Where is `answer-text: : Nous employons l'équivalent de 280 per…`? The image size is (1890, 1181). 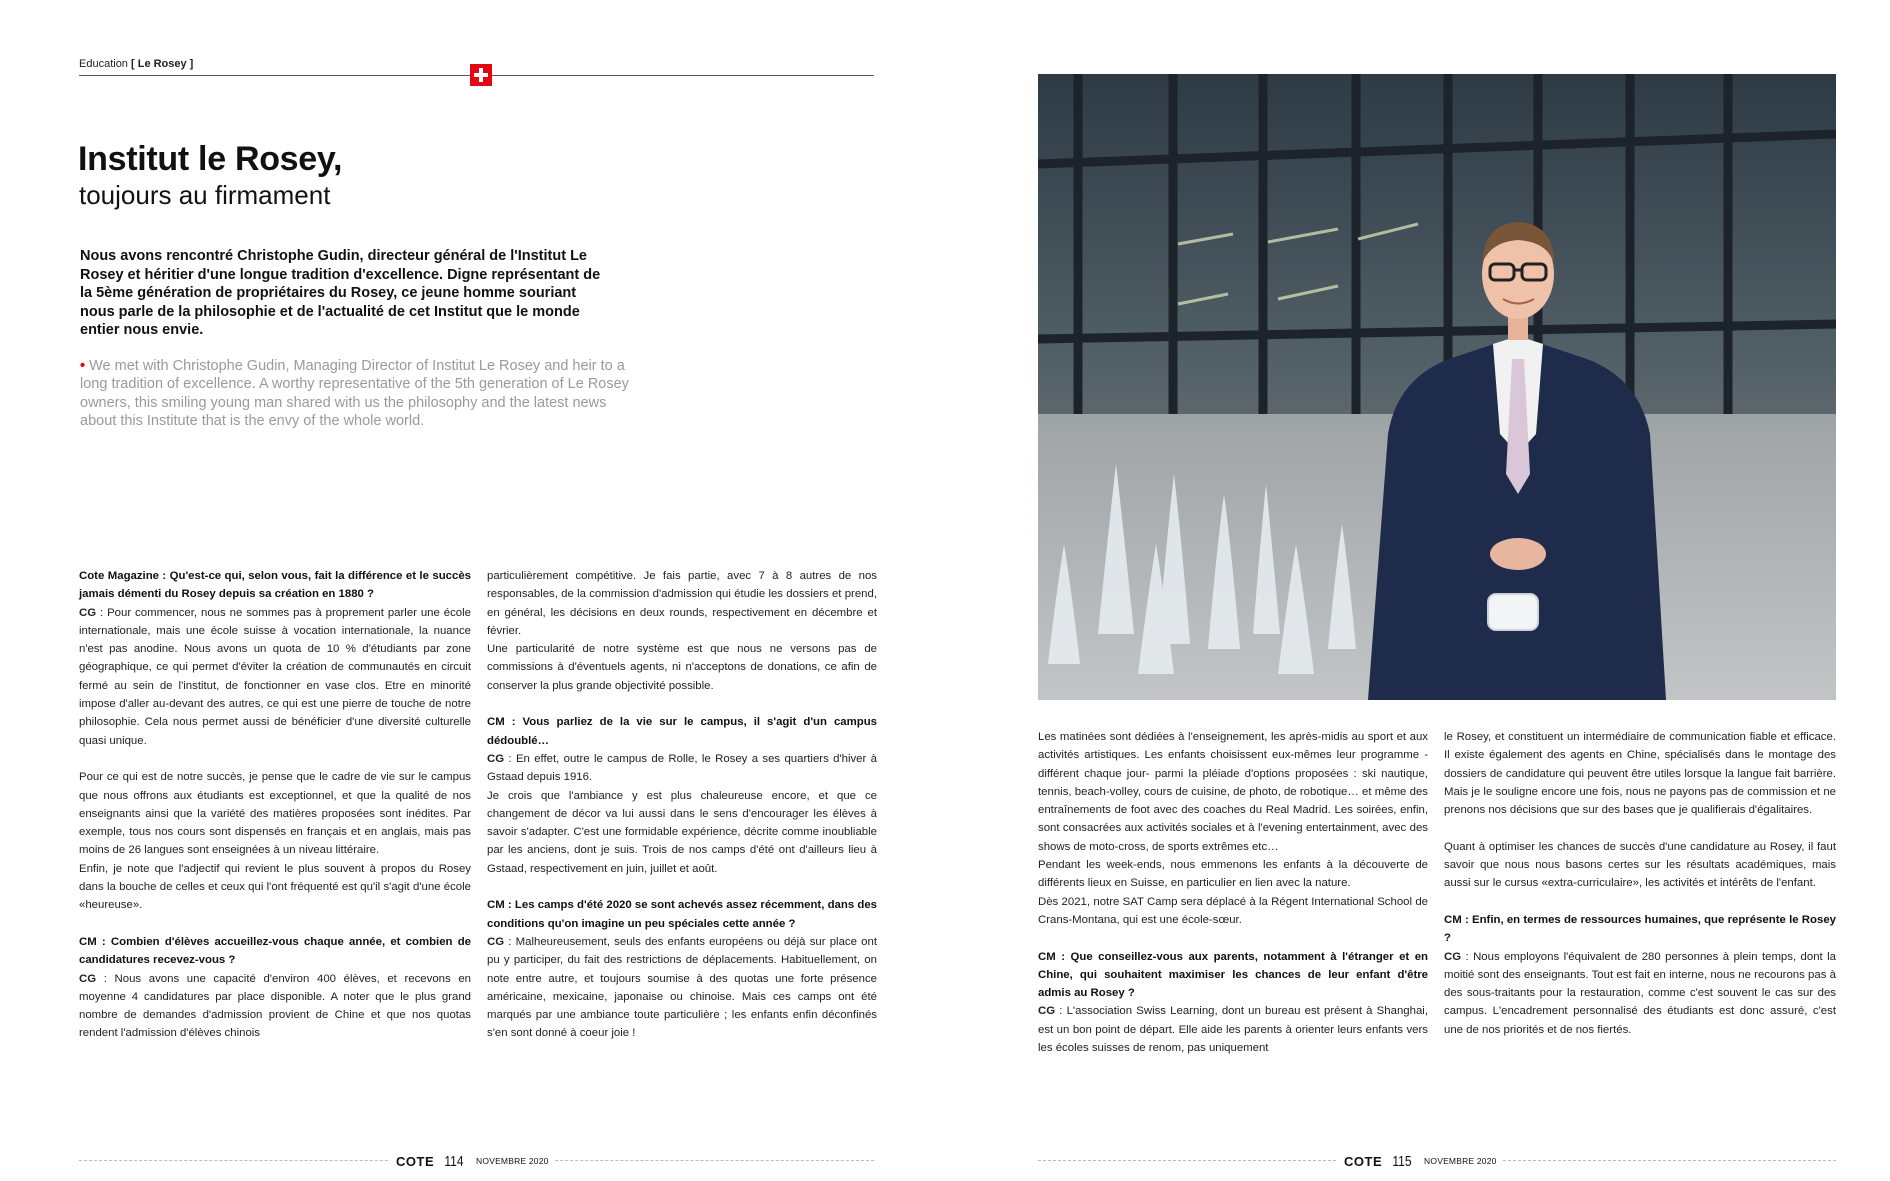
answer-text: : Nous employons l'équivalent de 280 per… is located at coordinates (1640, 993).